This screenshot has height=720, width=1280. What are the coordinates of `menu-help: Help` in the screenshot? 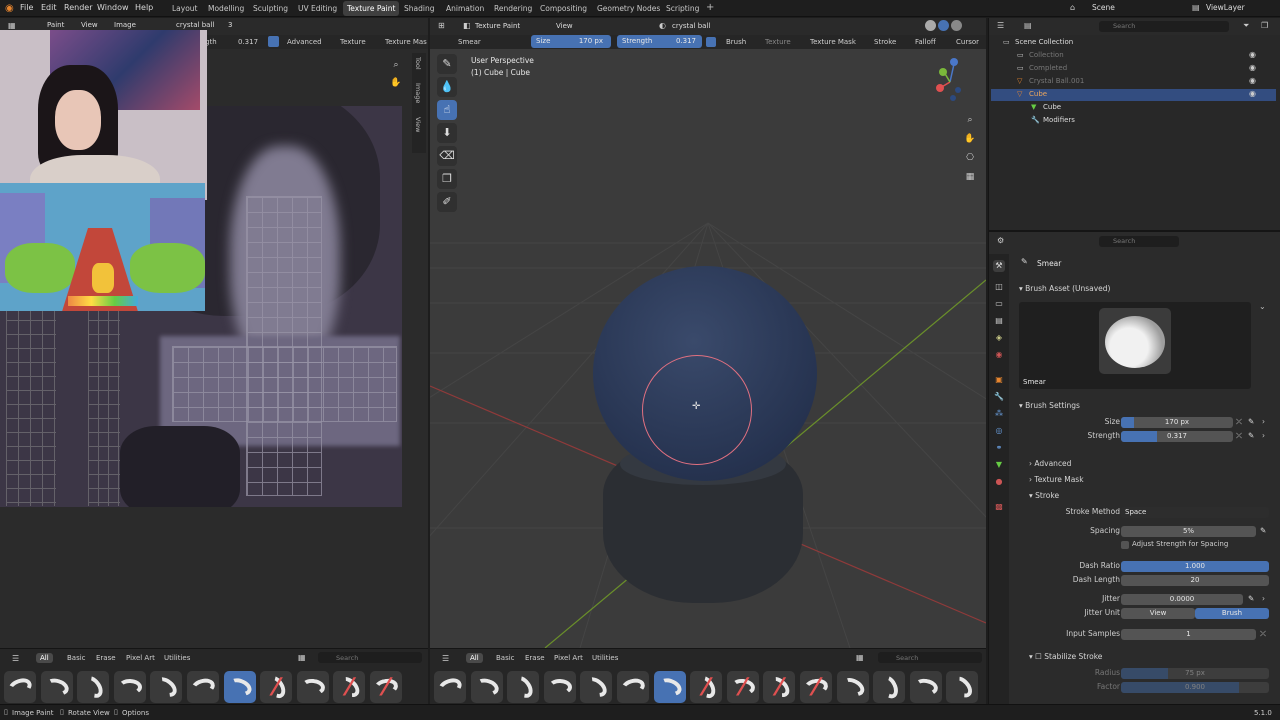 It's located at (144, 7).